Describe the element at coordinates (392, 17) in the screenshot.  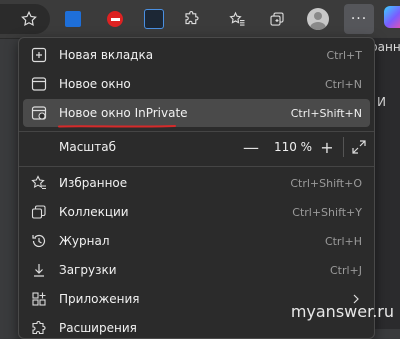
I see `copilot-icon` at that location.